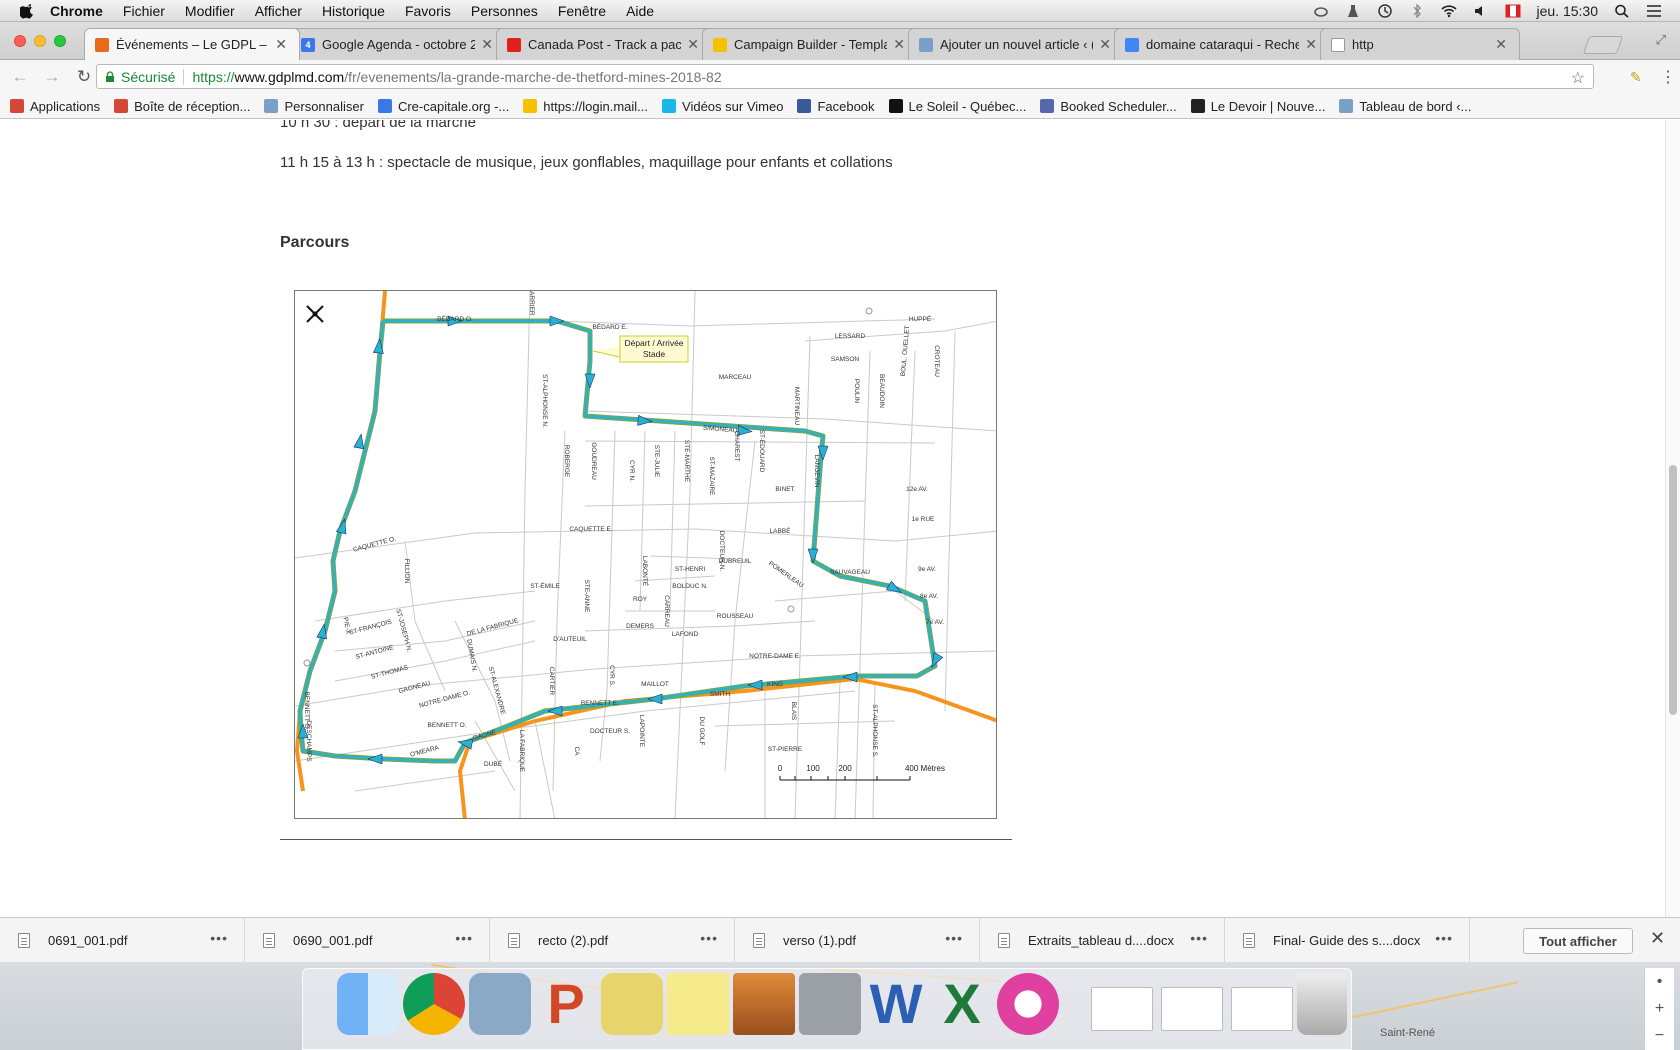 This screenshot has width=1680, height=1050. Describe the element at coordinates (1636, 77) in the screenshot. I see `extension-icon: ✎` at that location.